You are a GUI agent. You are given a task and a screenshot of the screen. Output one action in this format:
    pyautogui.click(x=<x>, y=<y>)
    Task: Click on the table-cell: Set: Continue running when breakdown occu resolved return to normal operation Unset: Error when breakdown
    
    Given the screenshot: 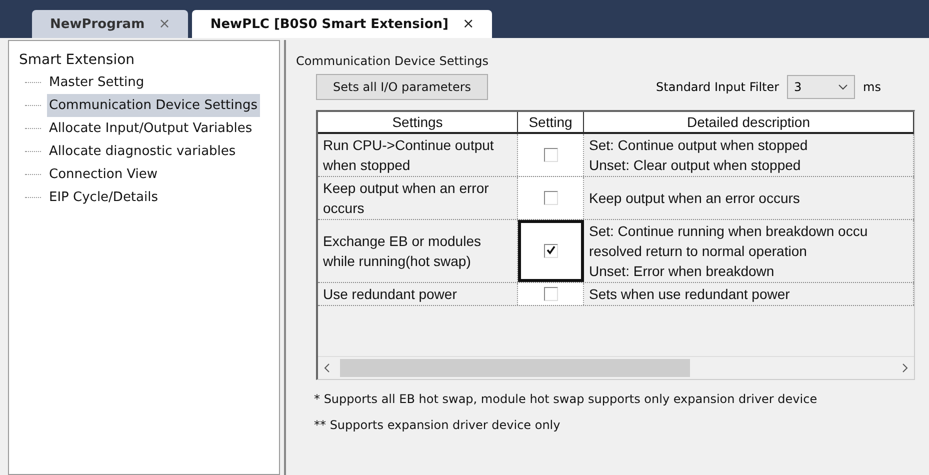 What is the action you would take?
    pyautogui.click(x=749, y=251)
    